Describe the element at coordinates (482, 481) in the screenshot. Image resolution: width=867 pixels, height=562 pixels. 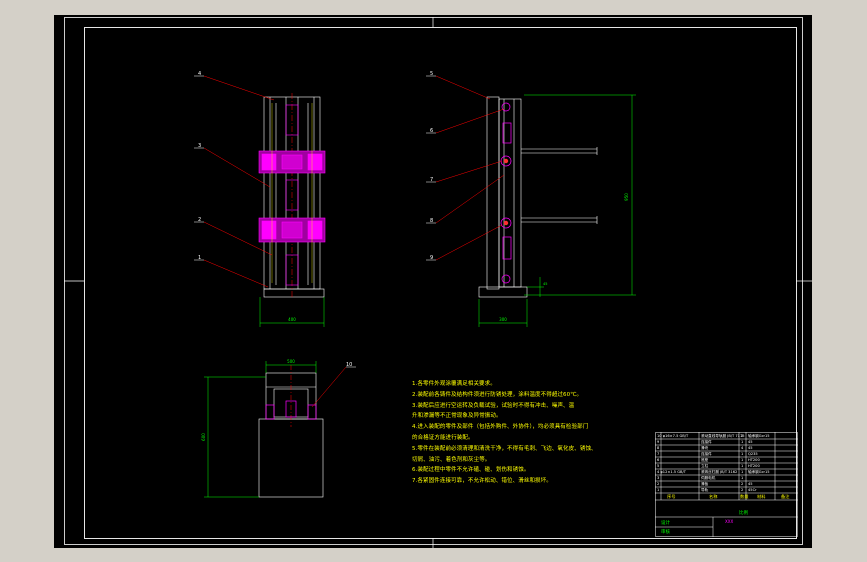
I see `note-line: 7.各紧固件连接可靠，不允许松动、错位、滑丝和损坏。` at that location.